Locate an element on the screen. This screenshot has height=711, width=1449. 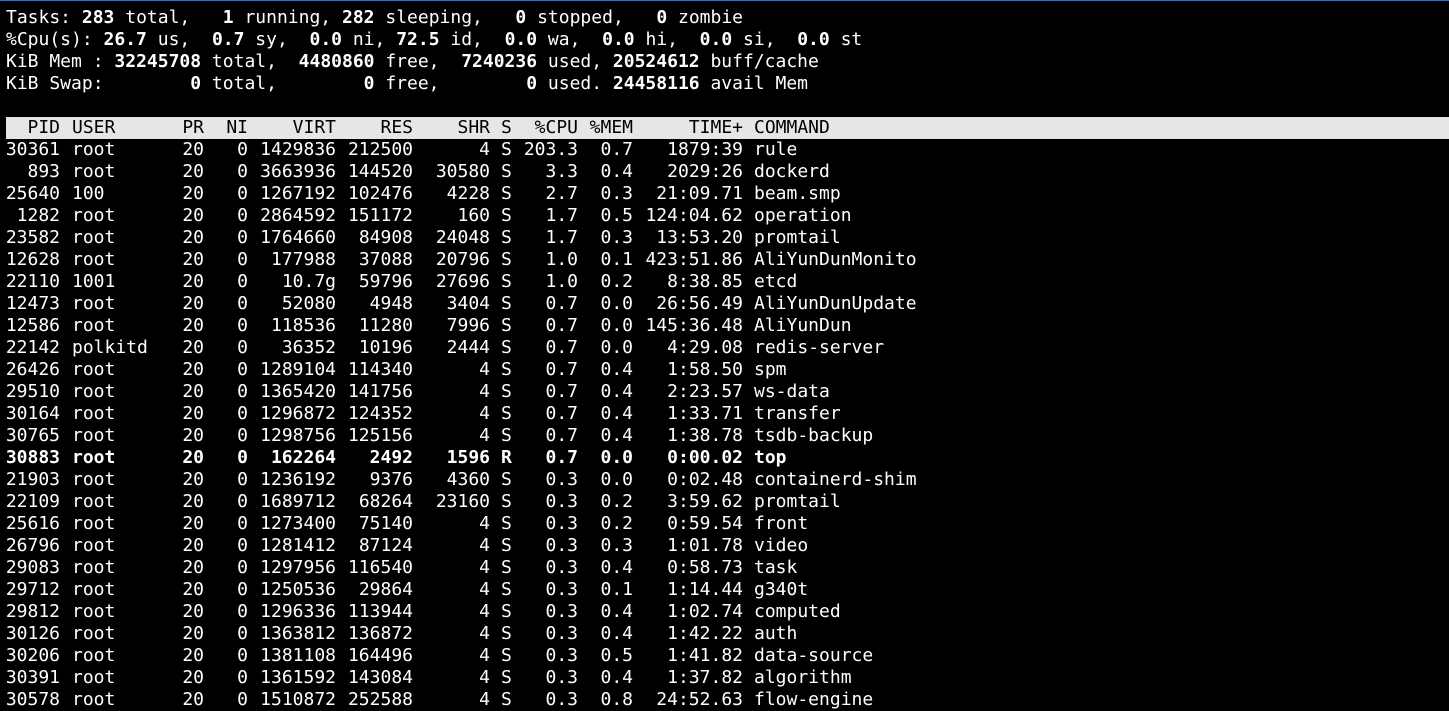
swap-free: 0 is located at coordinates (369, 83).